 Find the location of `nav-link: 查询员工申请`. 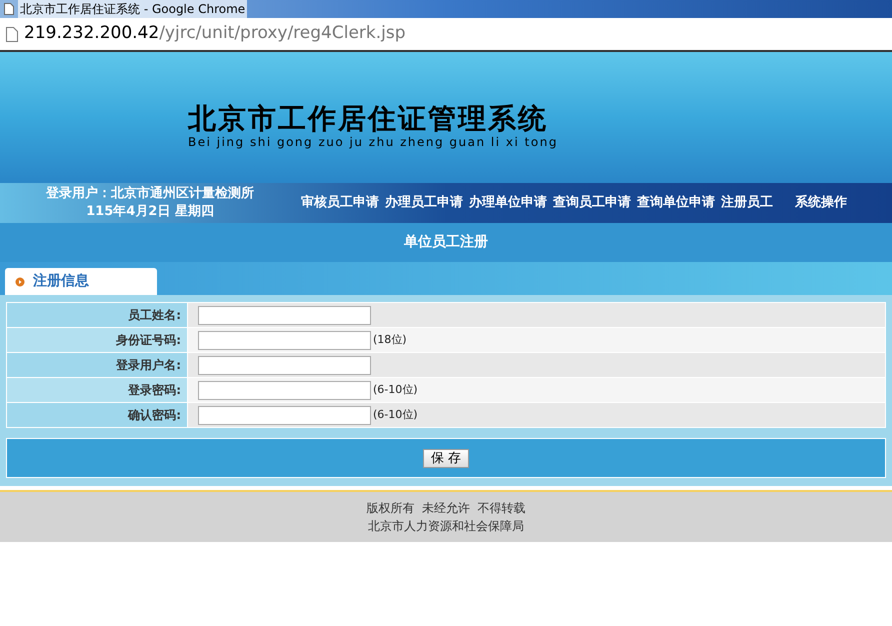

nav-link: 查询员工申请 is located at coordinates (592, 203).